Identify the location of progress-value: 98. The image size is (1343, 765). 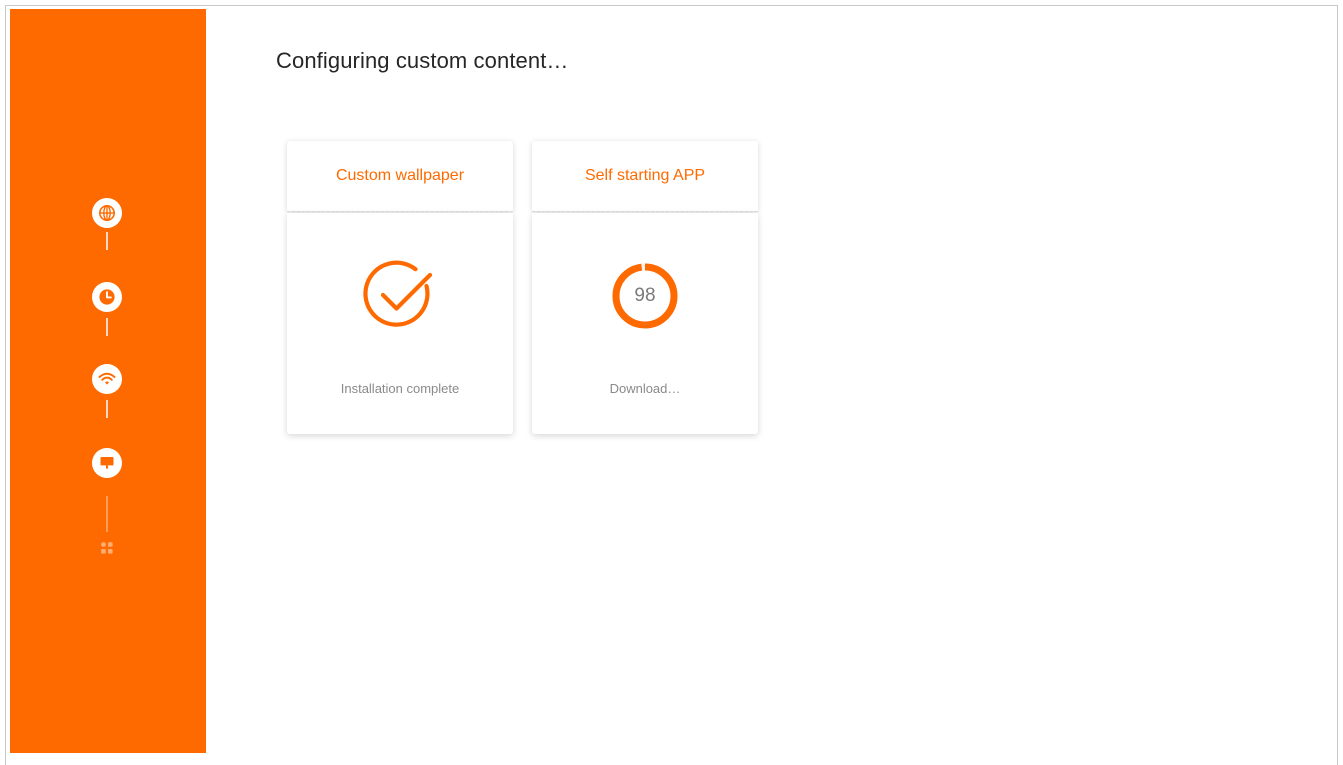
(645, 295).